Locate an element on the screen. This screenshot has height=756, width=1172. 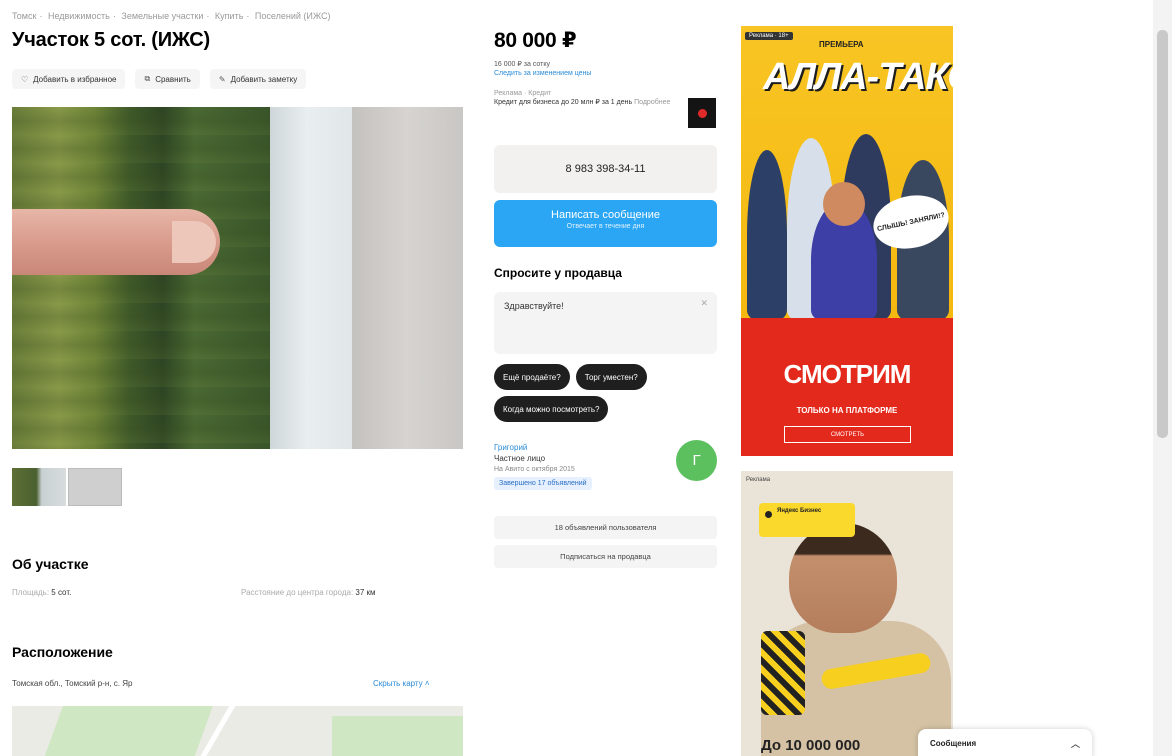
page-title: Участок 5 сот. (ИЖС) is located at coordinates (111, 40).